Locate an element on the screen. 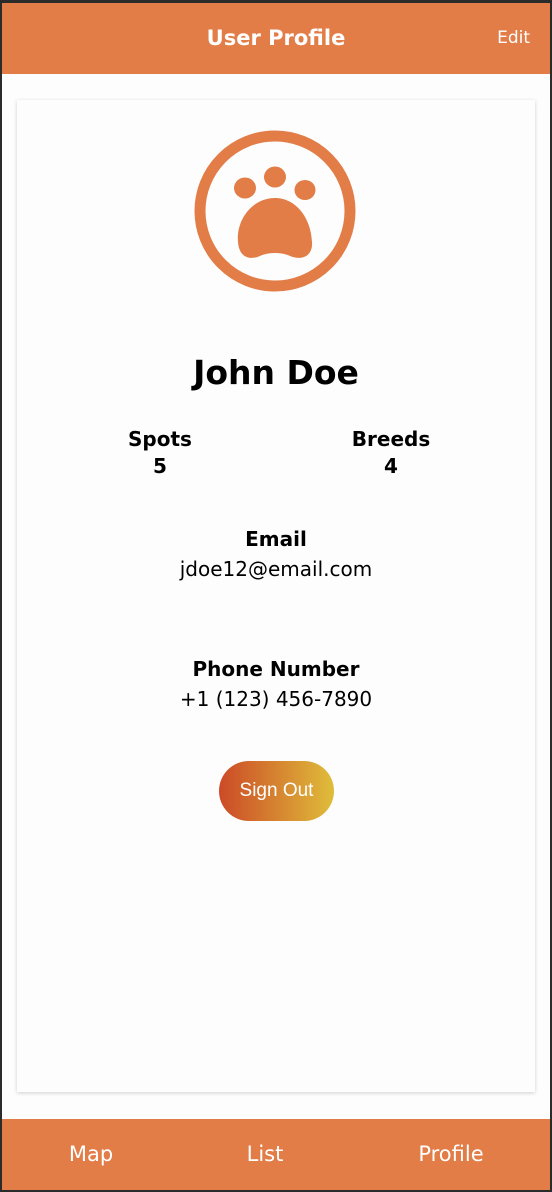 The image size is (552, 1192). user-name: John Doe is located at coordinates (276, 372).